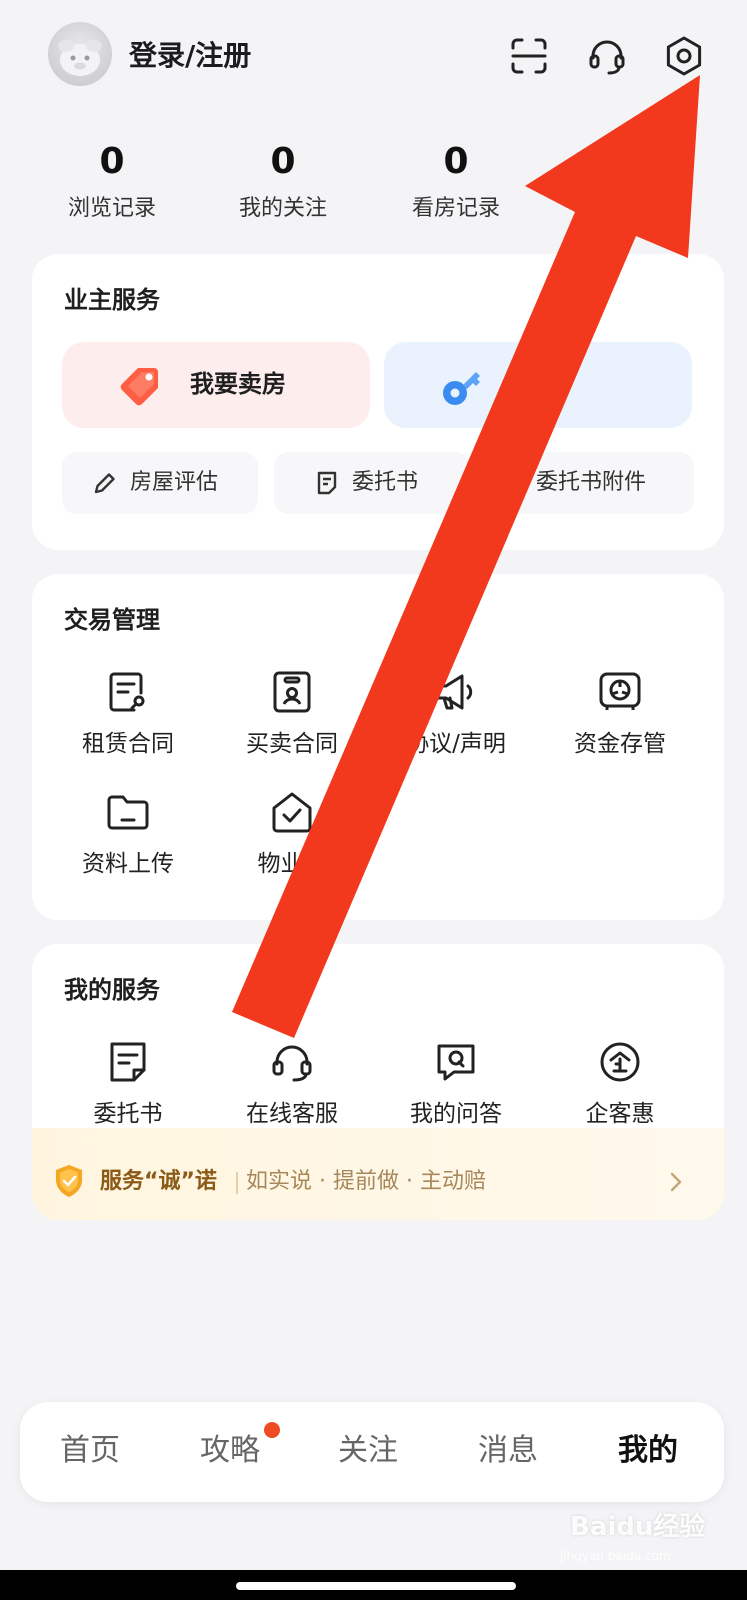  I want to click on sale-contract-item: 买卖合同, so click(292, 714).